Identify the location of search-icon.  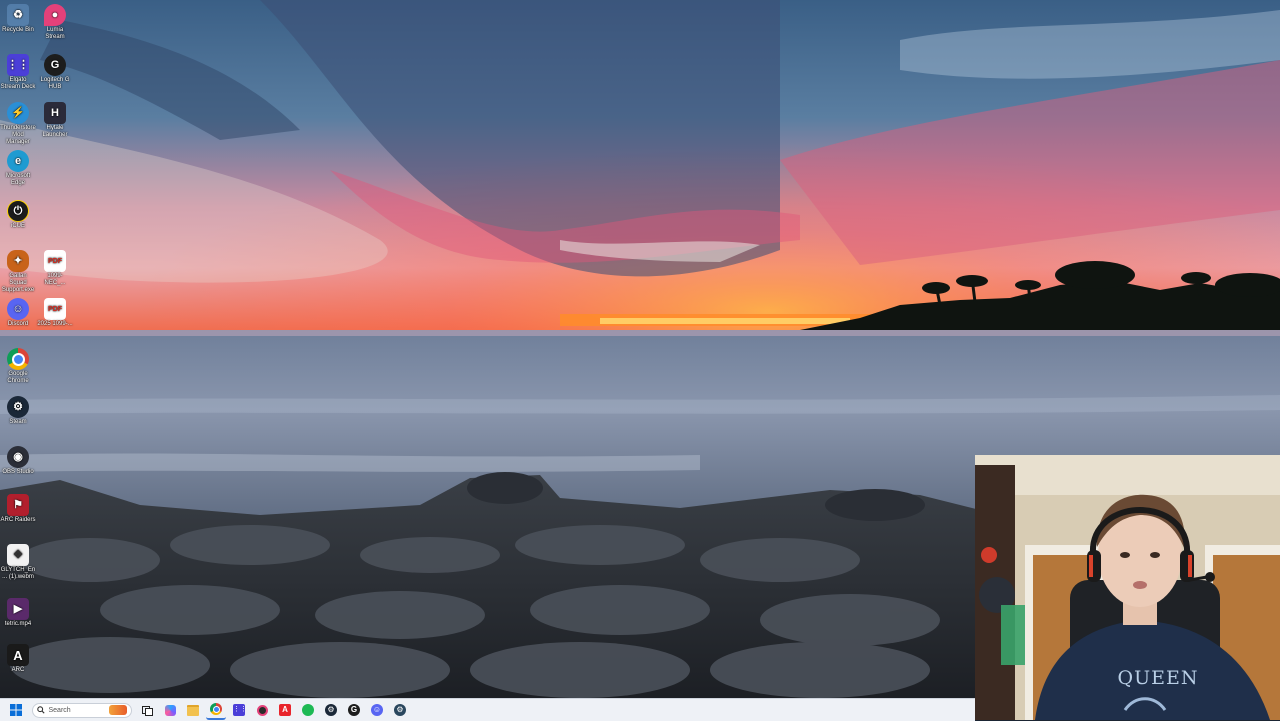
(40, 710).